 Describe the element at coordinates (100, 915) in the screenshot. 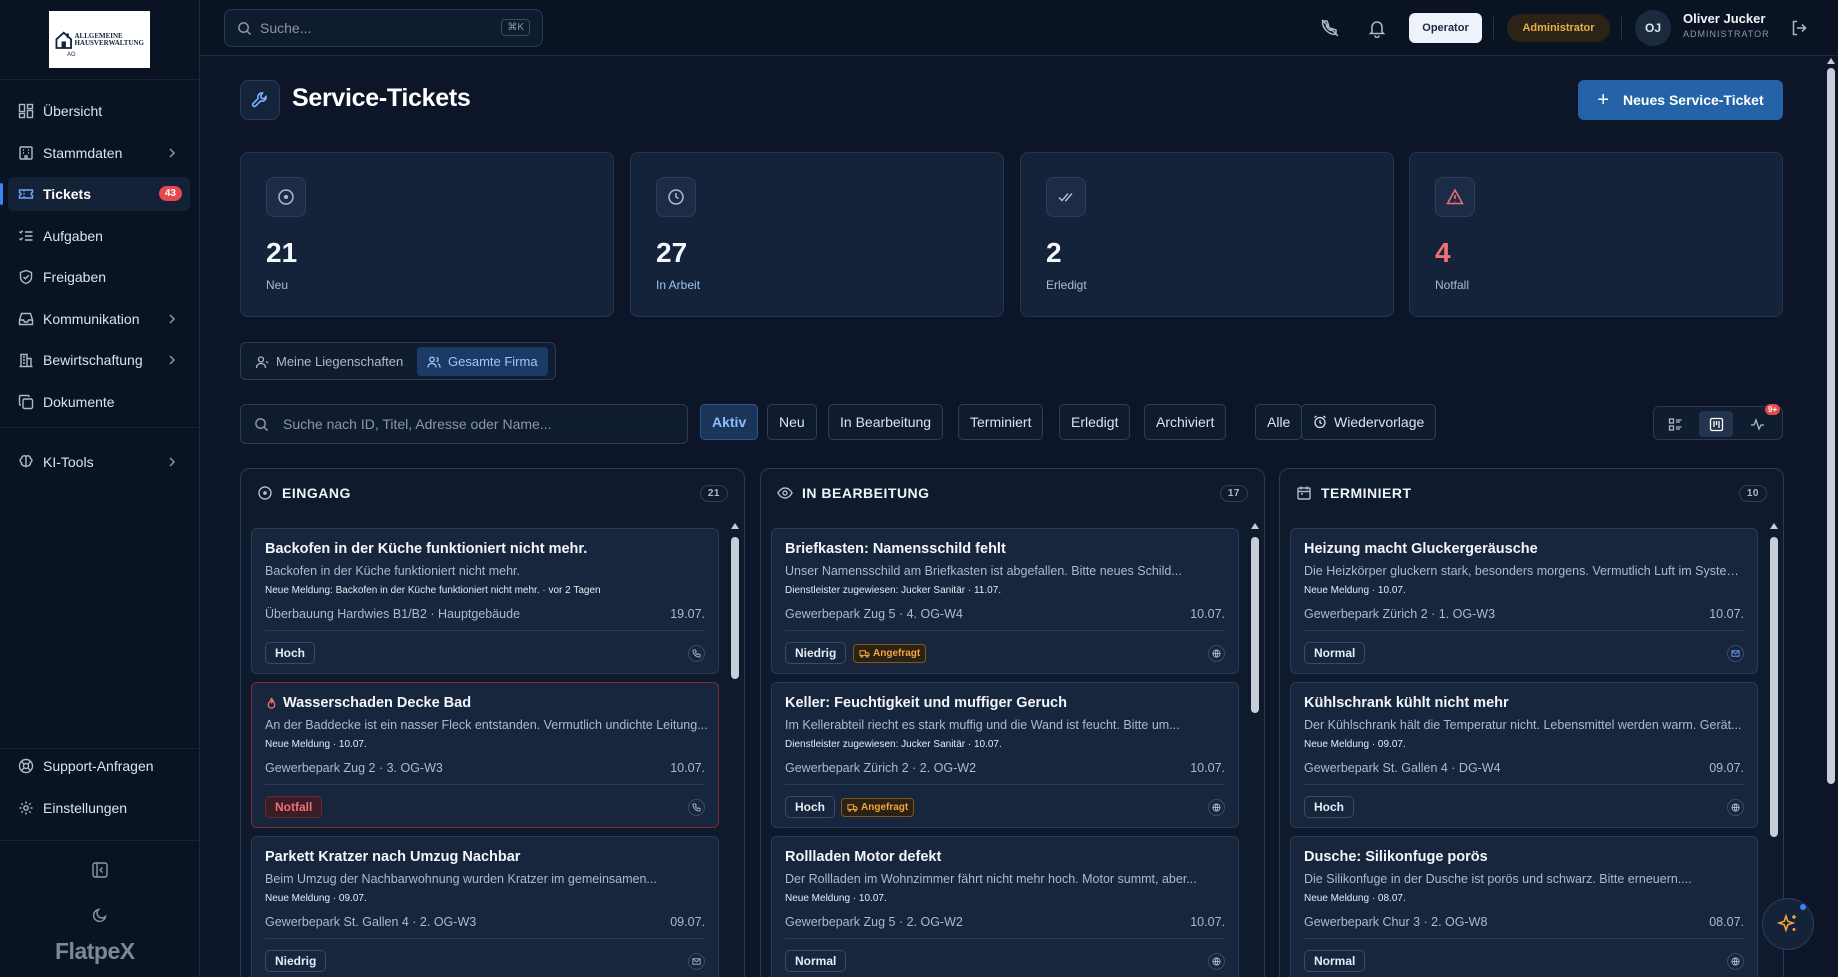

I see `moon-icon` at that location.